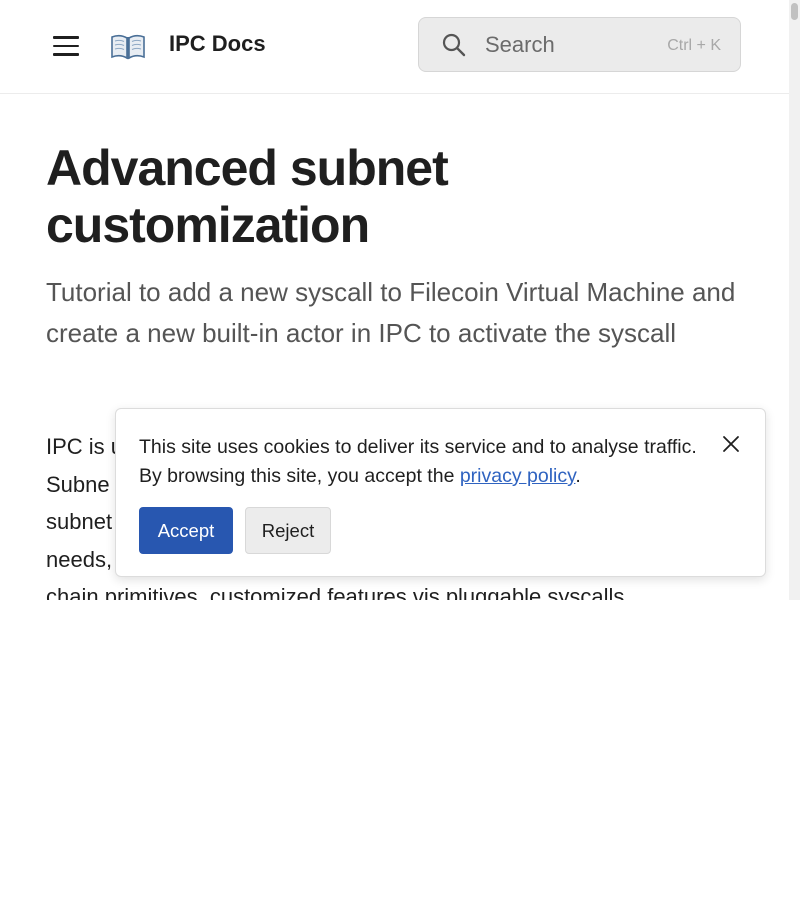  What do you see at coordinates (794, 11) in the screenshot?
I see `scrollbar-thumb` at bounding box center [794, 11].